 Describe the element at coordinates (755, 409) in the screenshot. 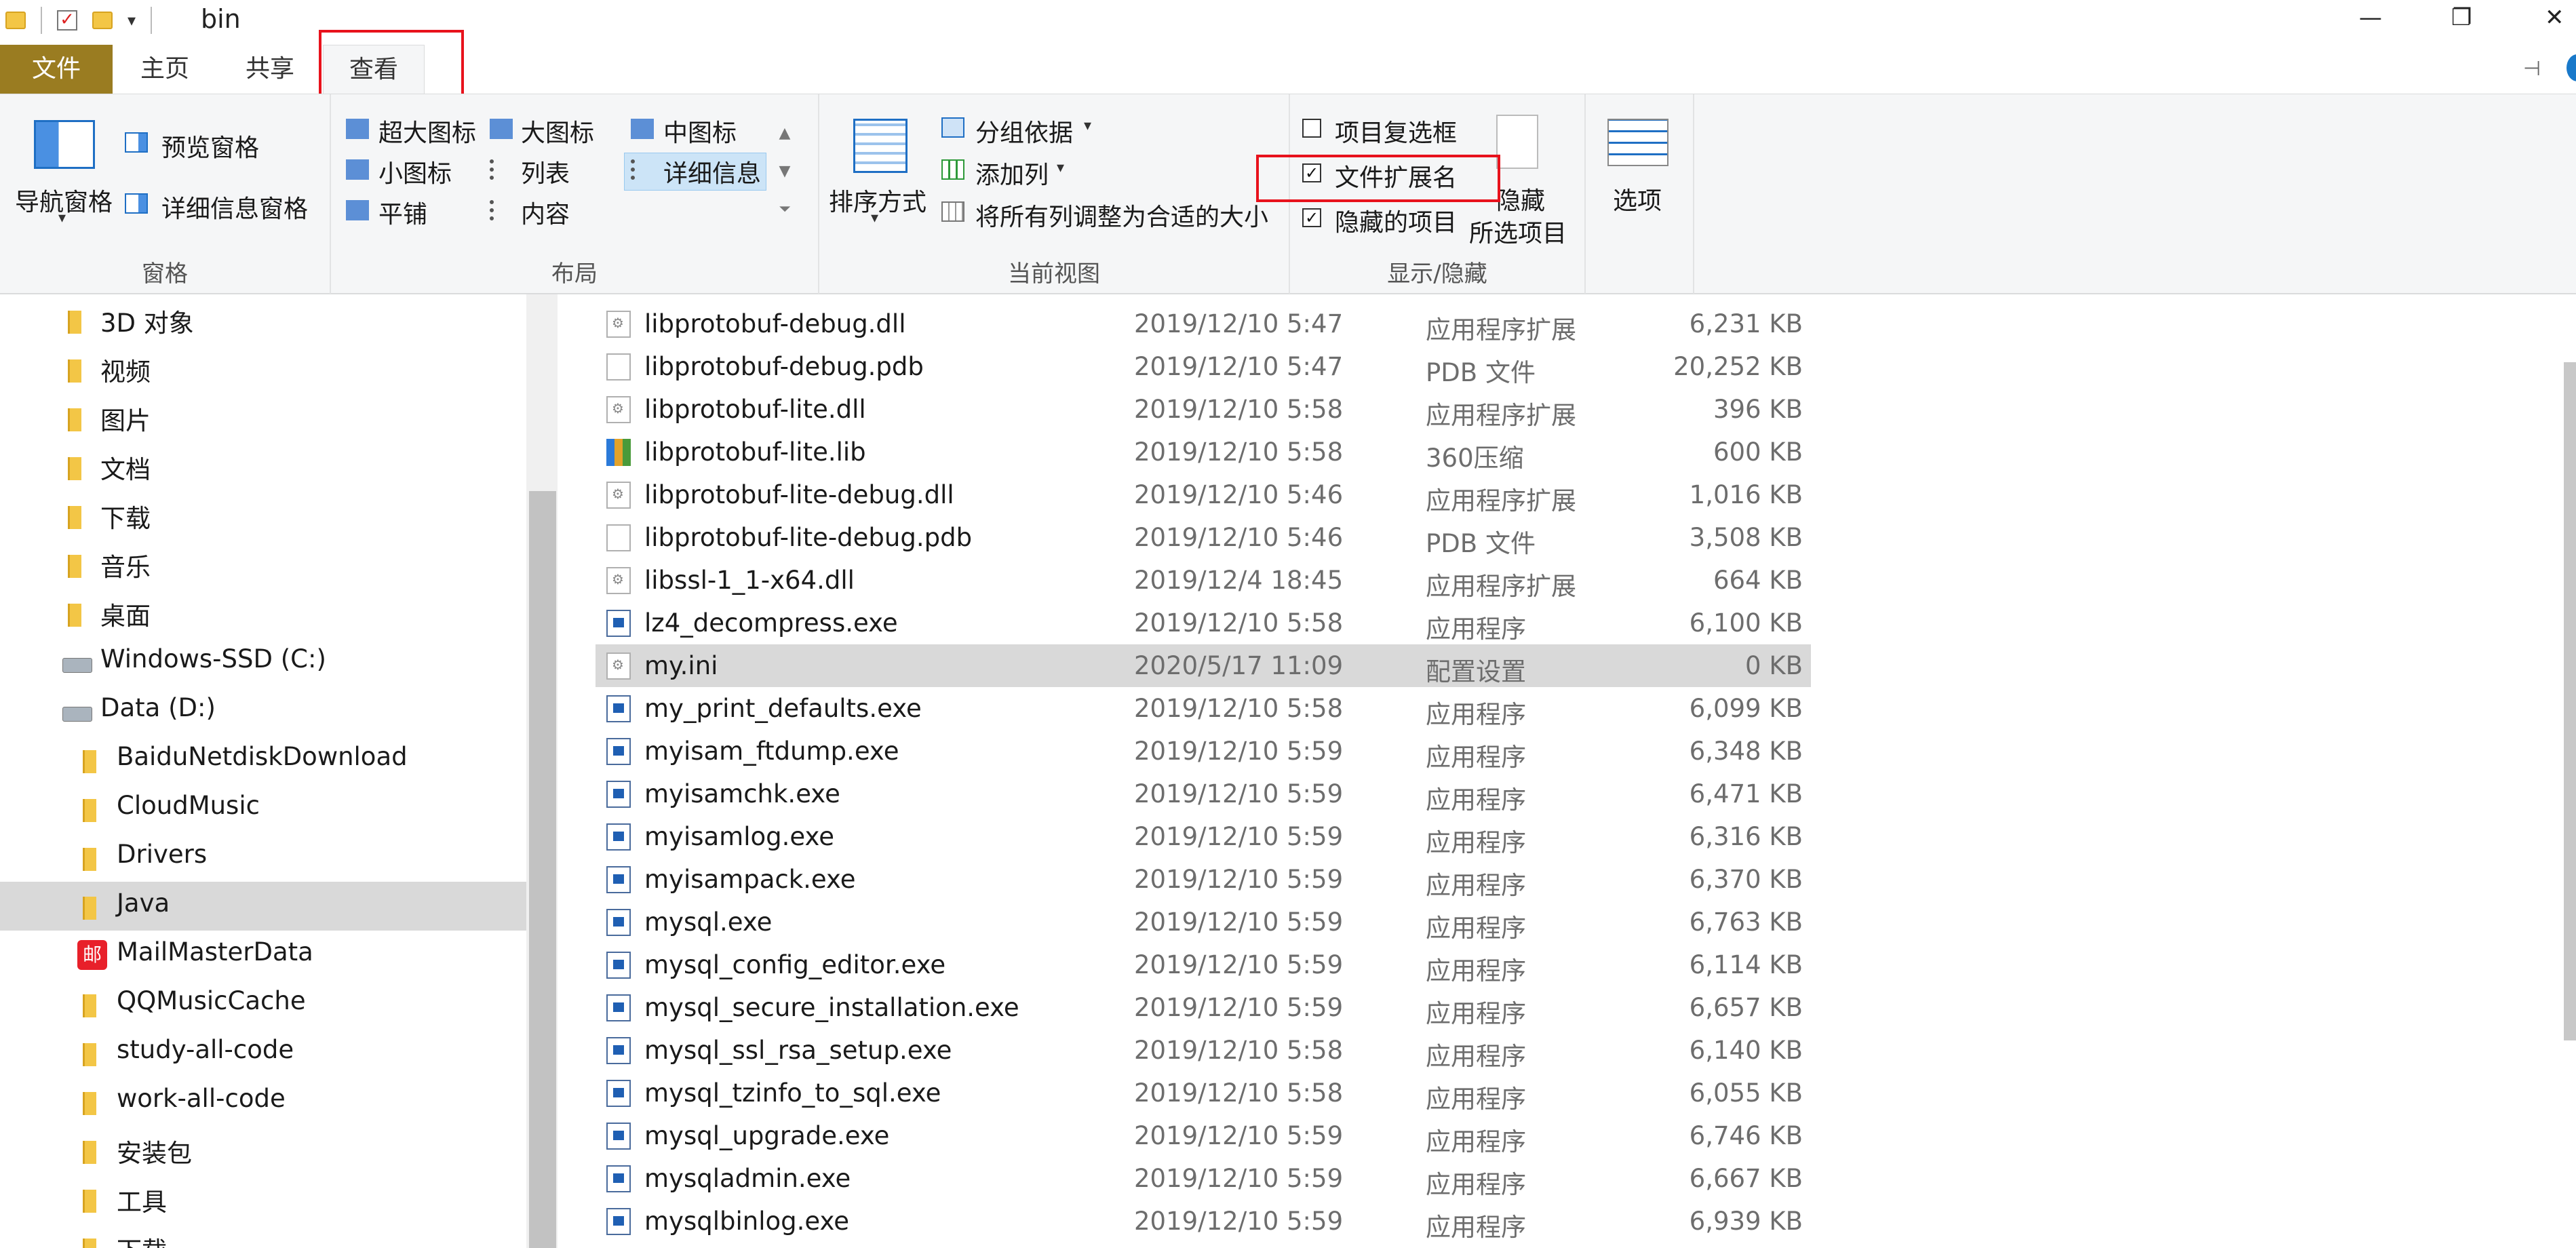

I see `file-name: libprotobuf-lite.dll` at that location.